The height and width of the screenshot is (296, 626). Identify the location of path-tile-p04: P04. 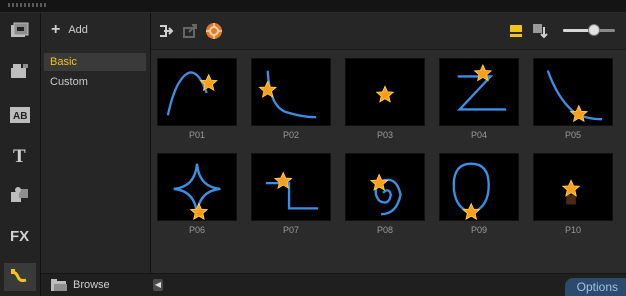
(479, 101).